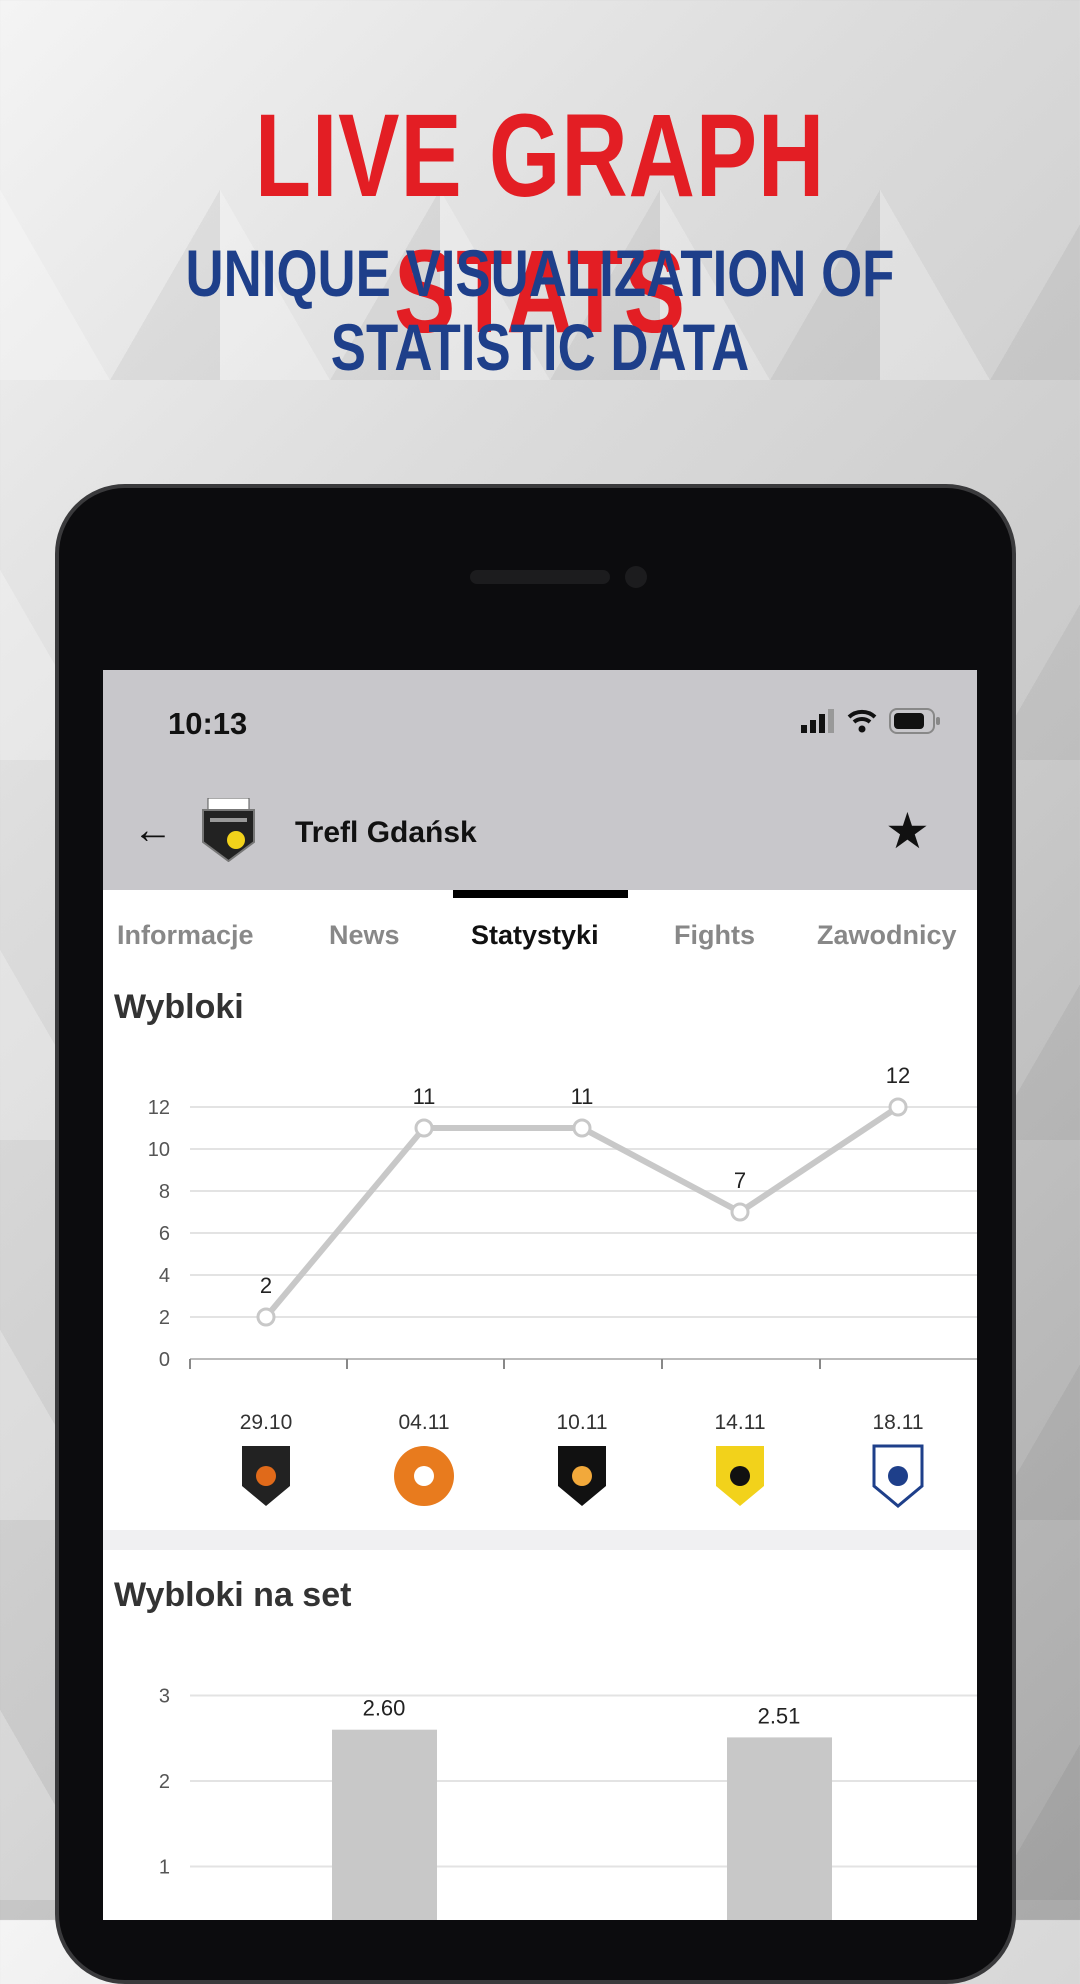  What do you see at coordinates (266, 1285) in the screenshot?
I see `data-label: 2` at bounding box center [266, 1285].